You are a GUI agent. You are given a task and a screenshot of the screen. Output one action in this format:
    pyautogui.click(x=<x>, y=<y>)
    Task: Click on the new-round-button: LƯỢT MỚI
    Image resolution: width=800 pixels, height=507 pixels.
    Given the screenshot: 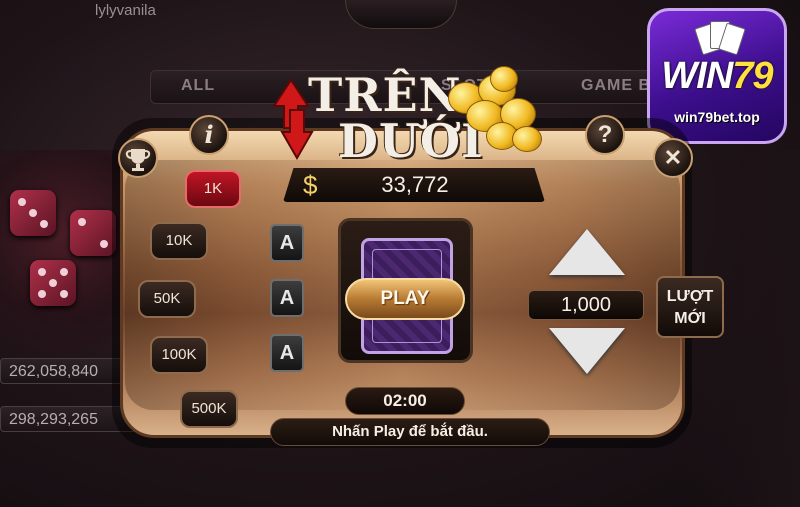 What is the action you would take?
    pyautogui.click(x=690, y=307)
    